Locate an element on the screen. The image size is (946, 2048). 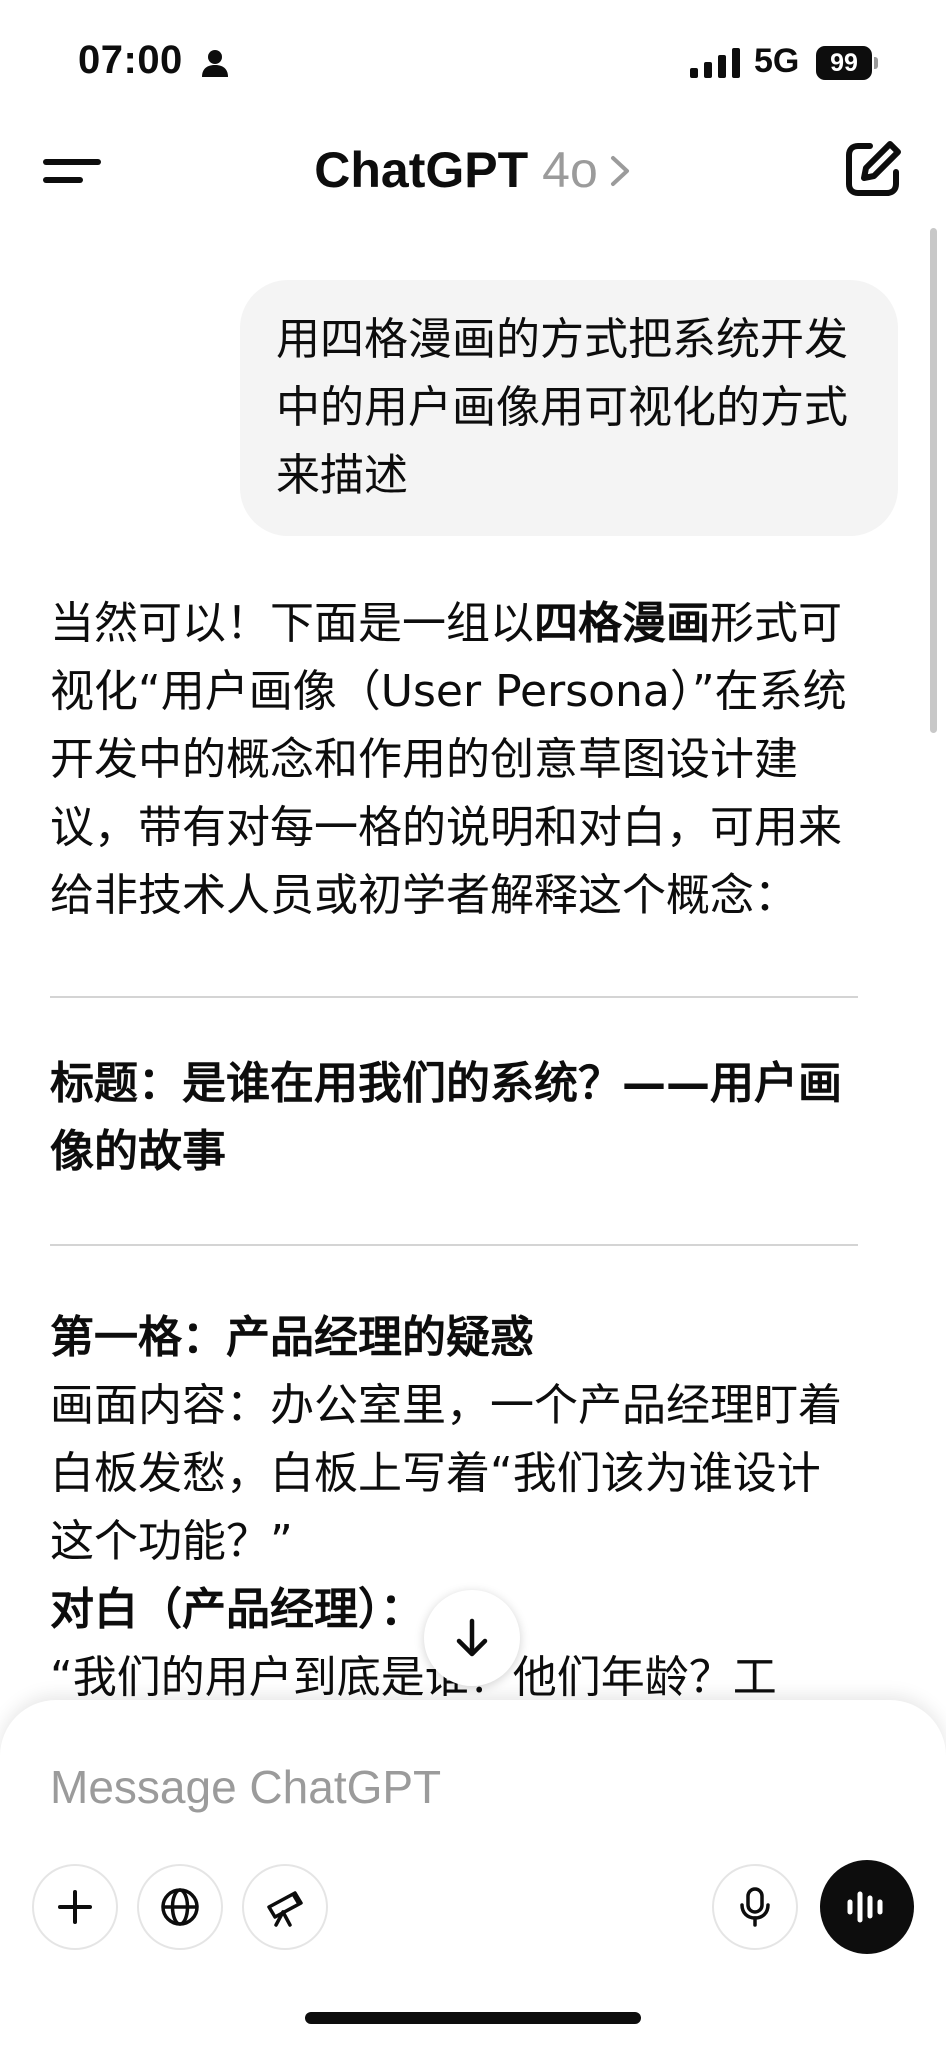
battery-icon: 99 is located at coordinates (847, 63).